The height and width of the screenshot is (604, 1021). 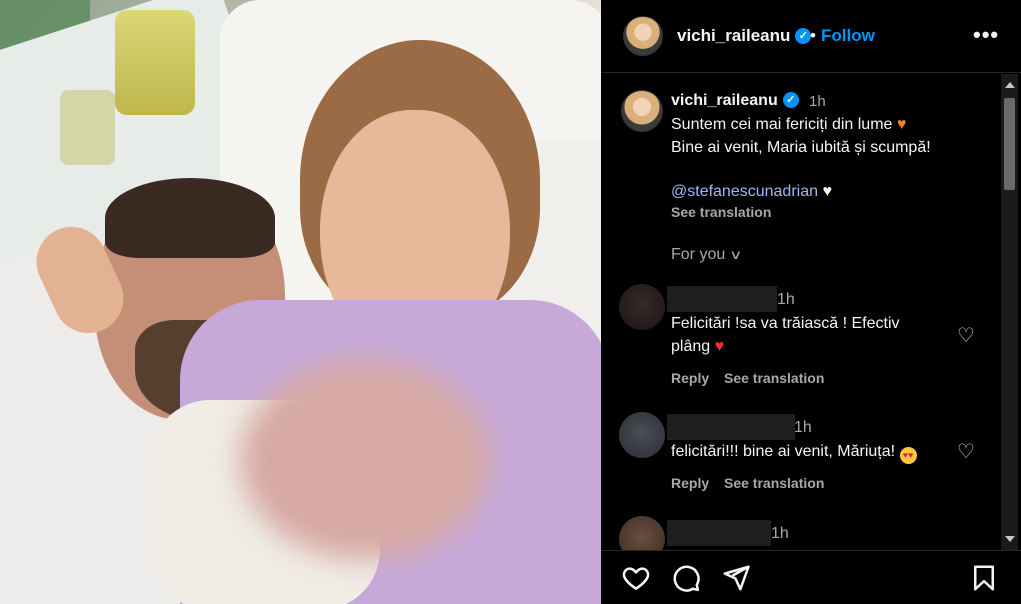 What do you see at coordinates (719, 346) in the screenshot?
I see `red-heart-icon: ♥` at bounding box center [719, 346].